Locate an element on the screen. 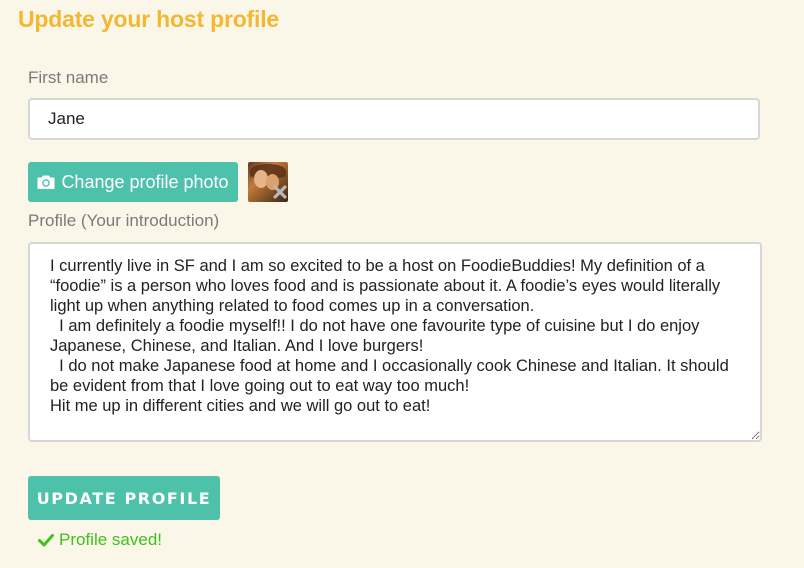 This screenshot has height=568, width=804. camera-icon is located at coordinates (46, 182).